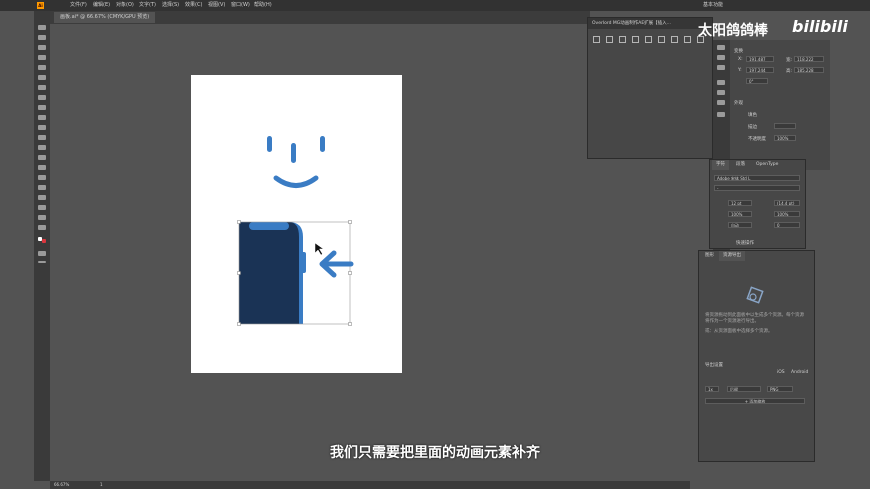  Describe the element at coordinates (42, 157) in the screenshot. I see `width-icon` at that location.